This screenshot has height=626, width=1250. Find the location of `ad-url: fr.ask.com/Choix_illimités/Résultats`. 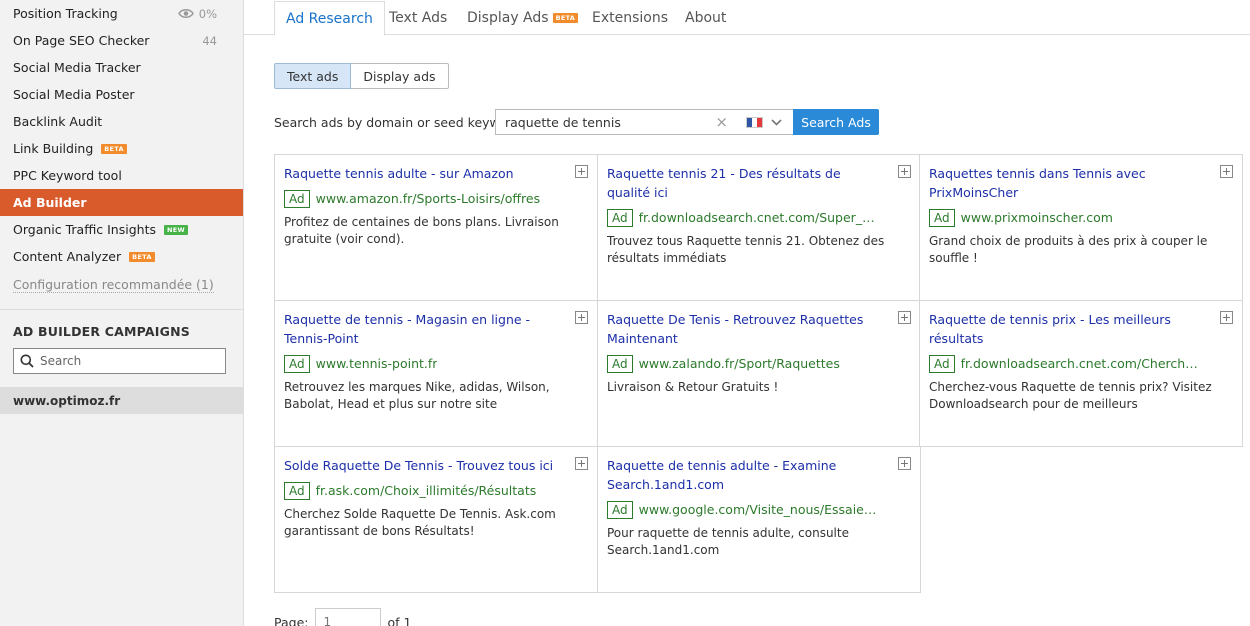

ad-url: fr.ask.com/Choix_illimités/Résultats is located at coordinates (426, 490).